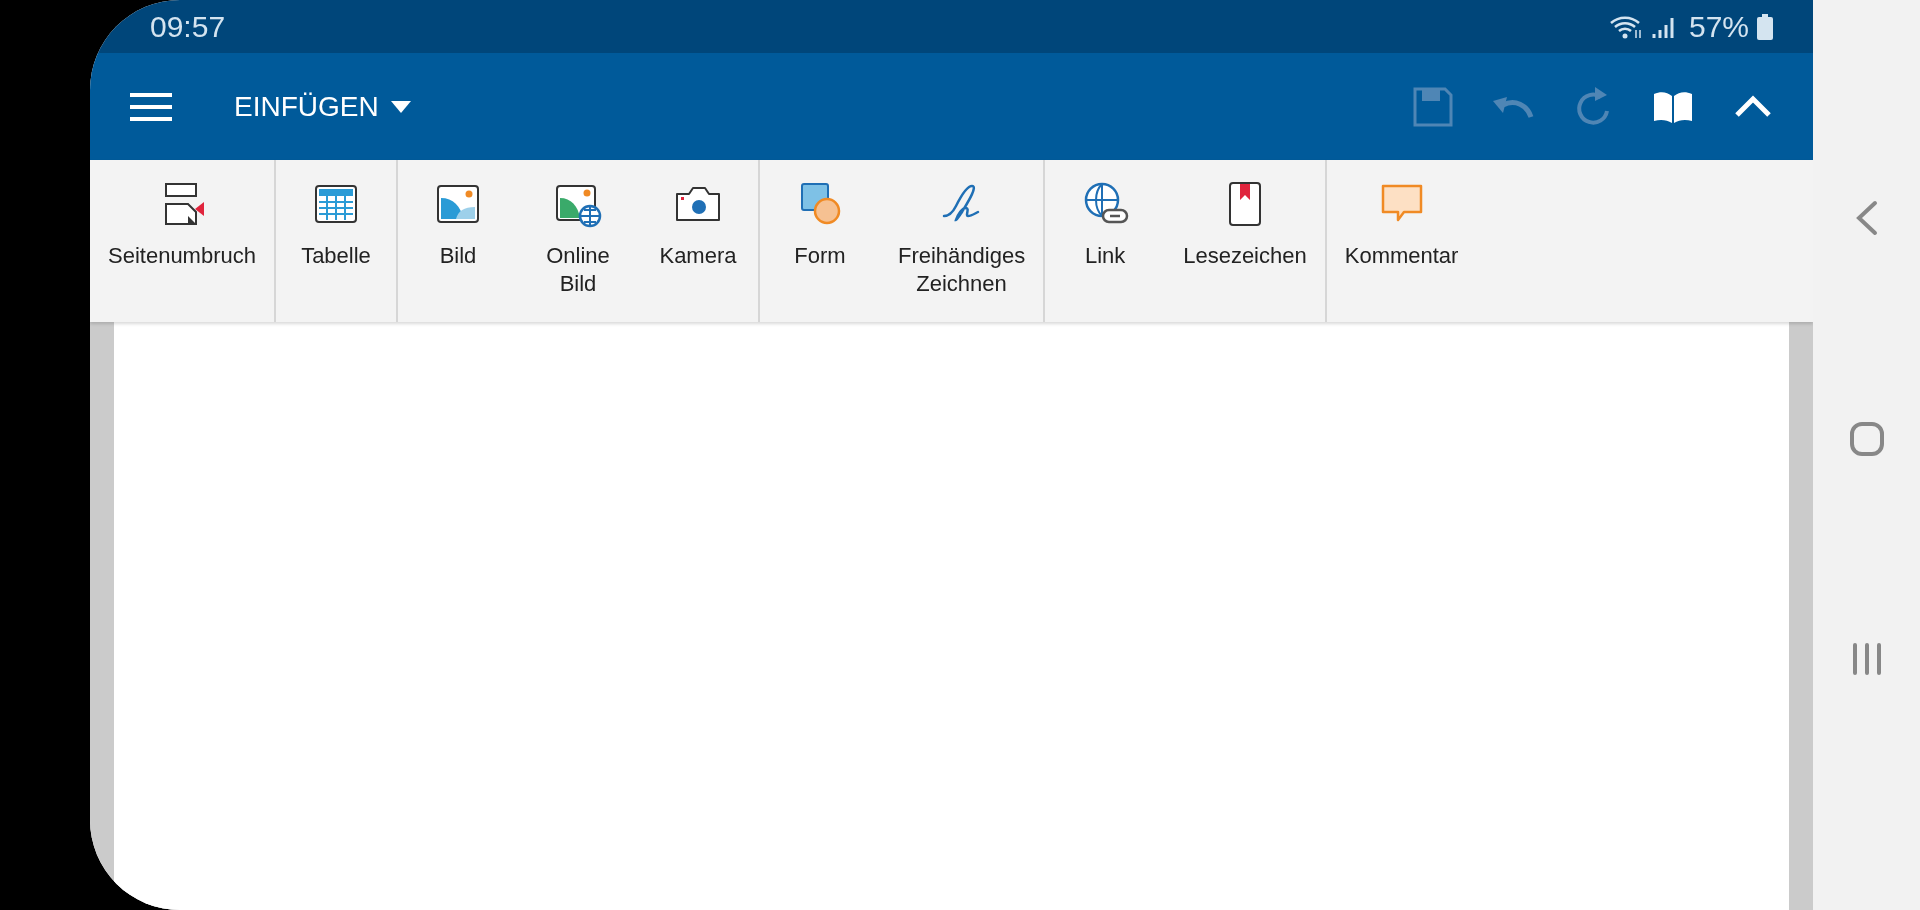 This screenshot has width=1920, height=910. I want to click on ribbon-button: Link, so click(1105, 241).